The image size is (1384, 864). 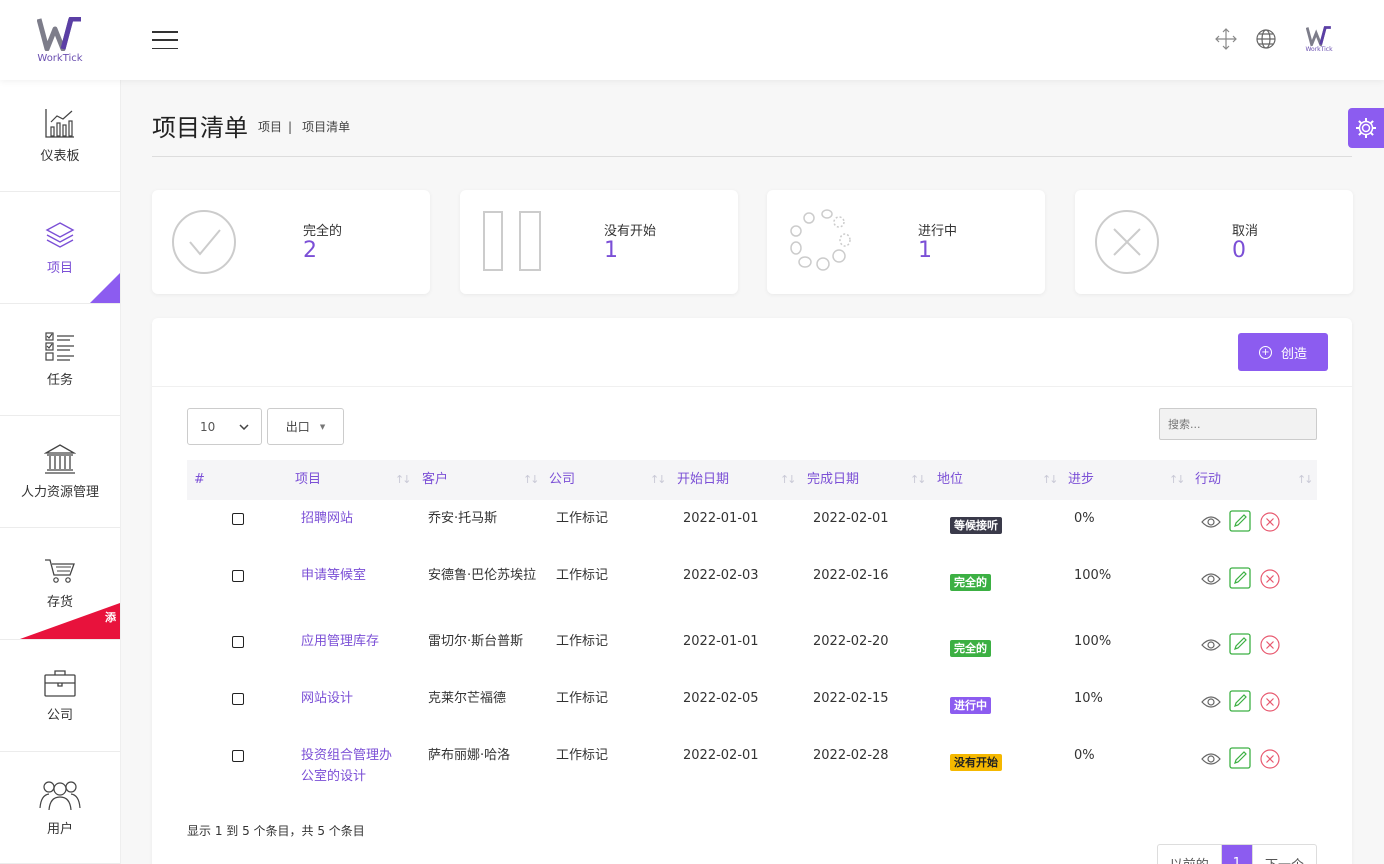 What do you see at coordinates (1081, 480) in the screenshot?
I see `col-header-progress: 进步` at bounding box center [1081, 480].